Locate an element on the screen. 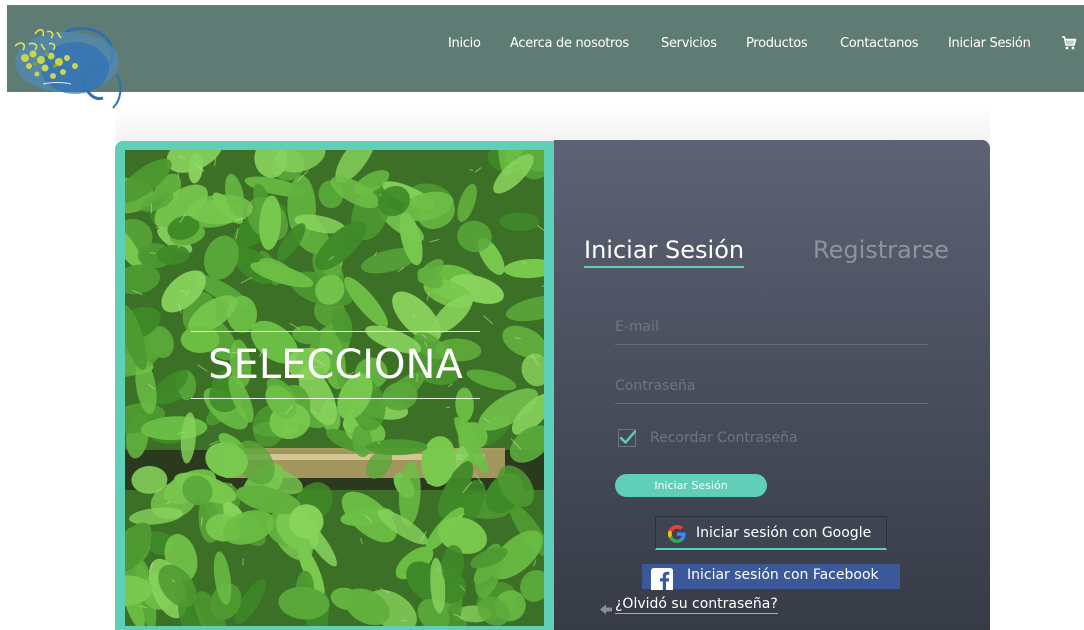  google-login-button: Iniciar sesión con Google is located at coordinates (771, 533).